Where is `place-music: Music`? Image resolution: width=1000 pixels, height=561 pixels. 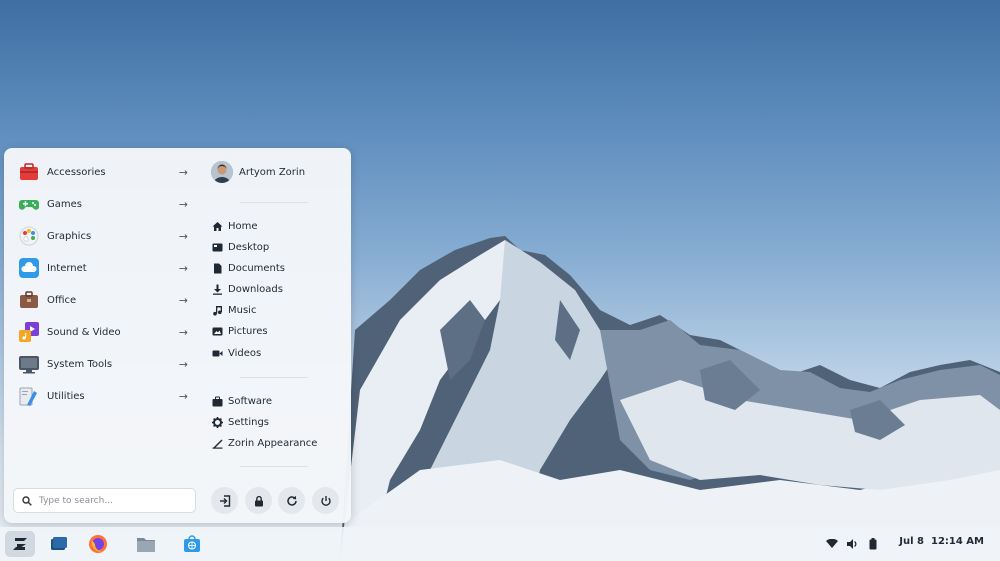
place-music: Music is located at coordinates (233, 310).